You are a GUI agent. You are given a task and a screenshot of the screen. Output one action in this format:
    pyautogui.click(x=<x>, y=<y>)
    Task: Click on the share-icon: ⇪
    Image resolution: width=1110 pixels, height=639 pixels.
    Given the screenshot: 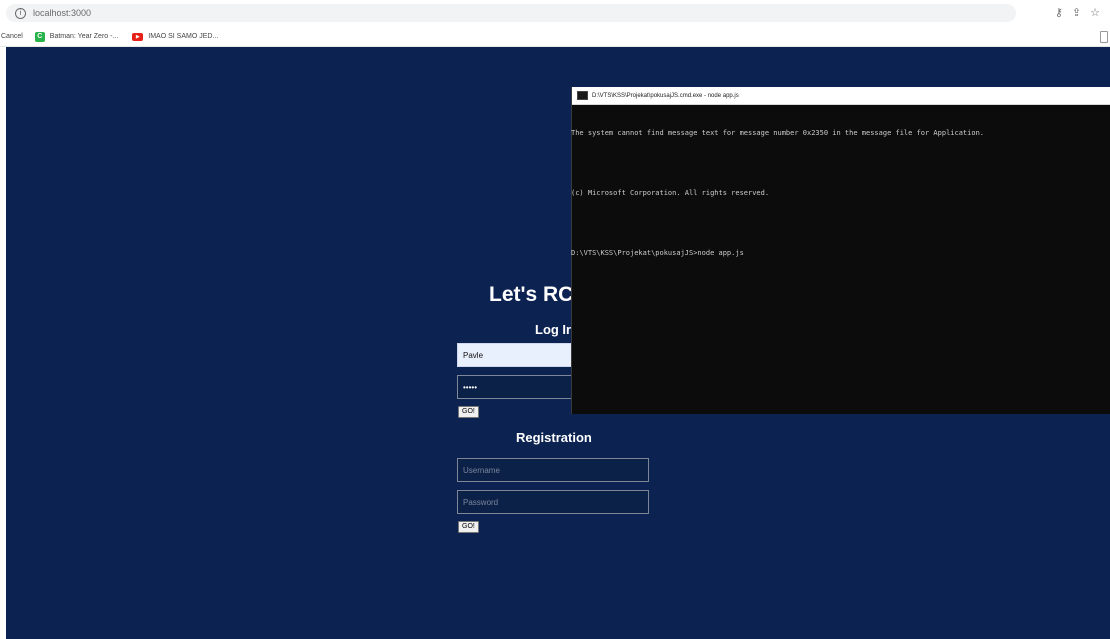 What is the action you would take?
    pyautogui.click(x=1076, y=12)
    